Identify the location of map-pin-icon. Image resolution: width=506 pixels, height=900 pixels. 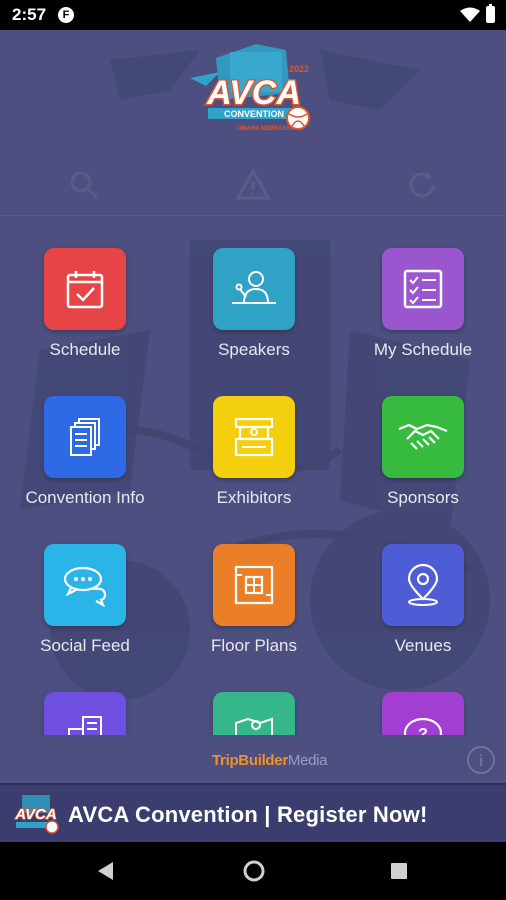
(423, 584).